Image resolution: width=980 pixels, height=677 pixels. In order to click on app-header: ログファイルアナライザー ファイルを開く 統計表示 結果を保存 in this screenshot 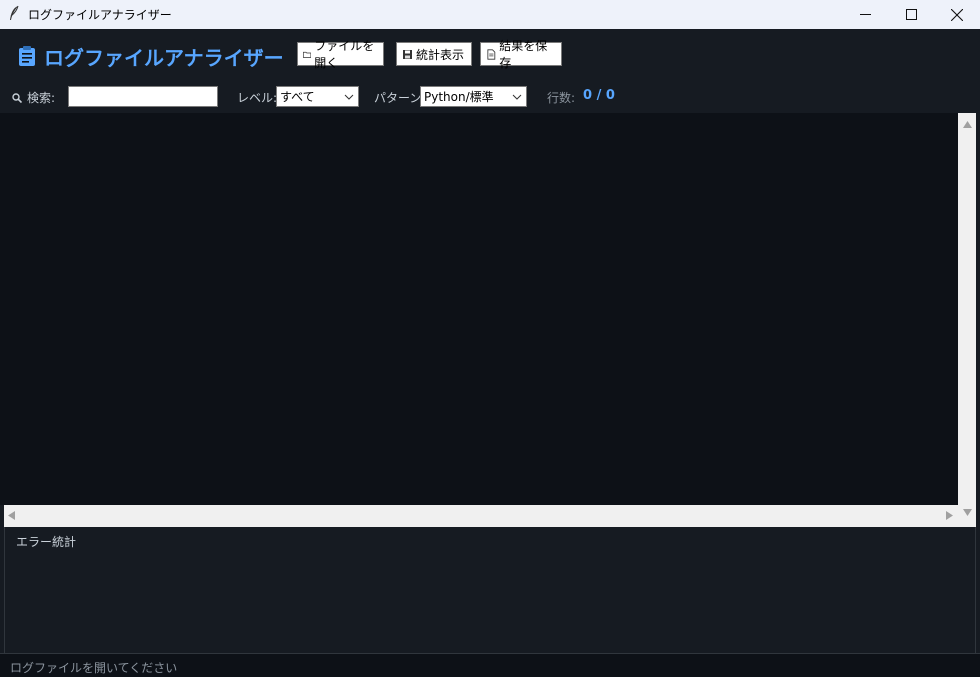, I will do `click(490, 55)`.